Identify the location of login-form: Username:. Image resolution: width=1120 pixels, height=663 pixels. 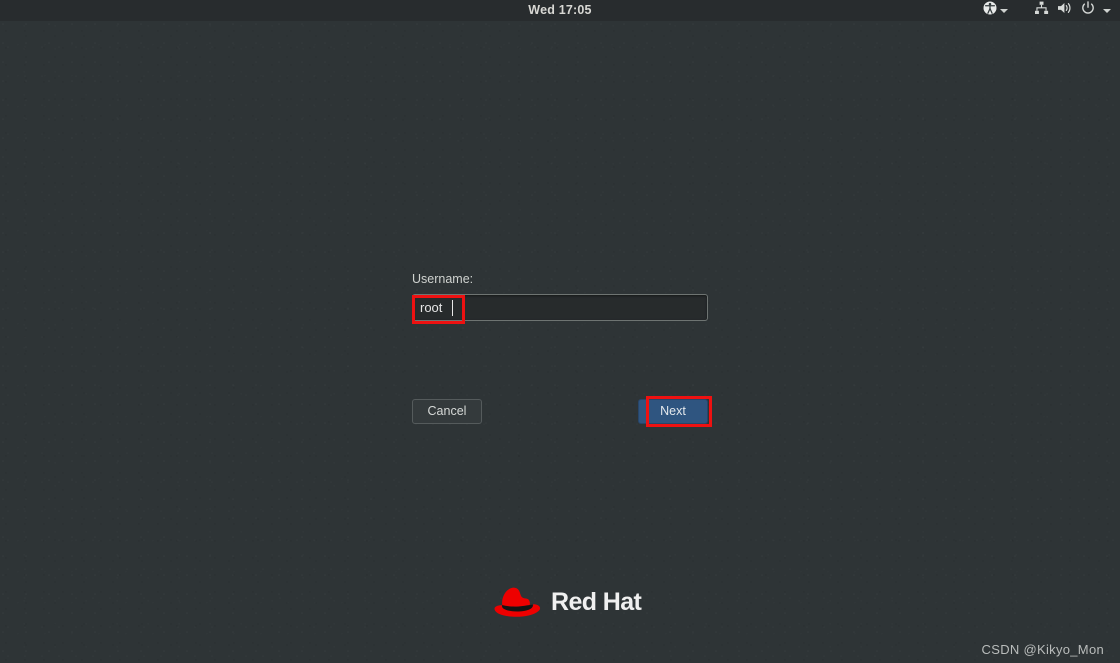
(562, 296).